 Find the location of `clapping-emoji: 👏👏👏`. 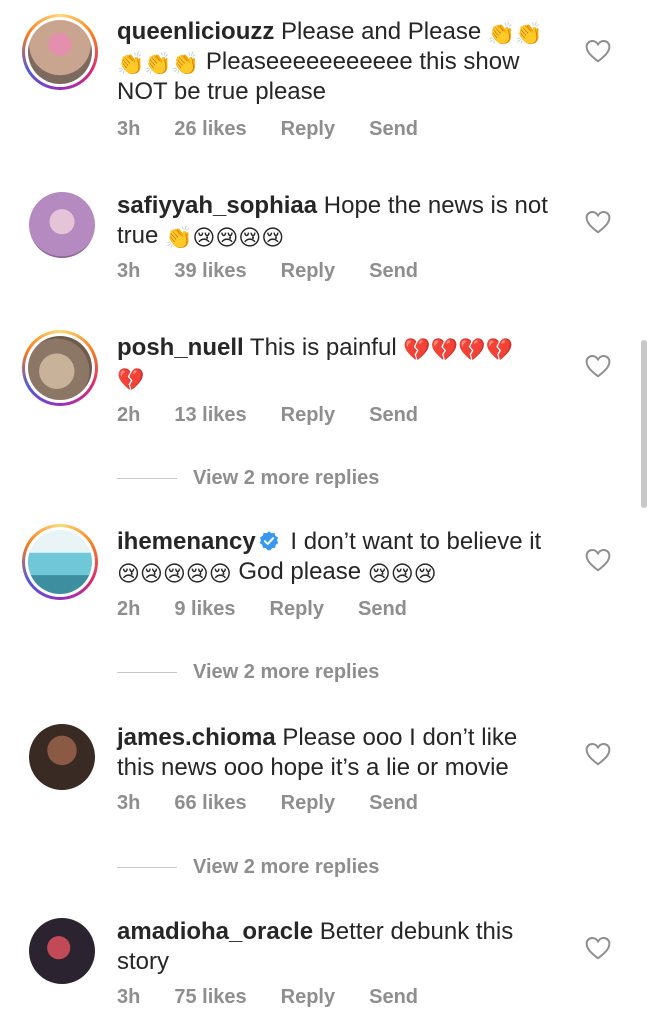

clapping-emoji: 👏👏👏 is located at coordinates (158, 63).